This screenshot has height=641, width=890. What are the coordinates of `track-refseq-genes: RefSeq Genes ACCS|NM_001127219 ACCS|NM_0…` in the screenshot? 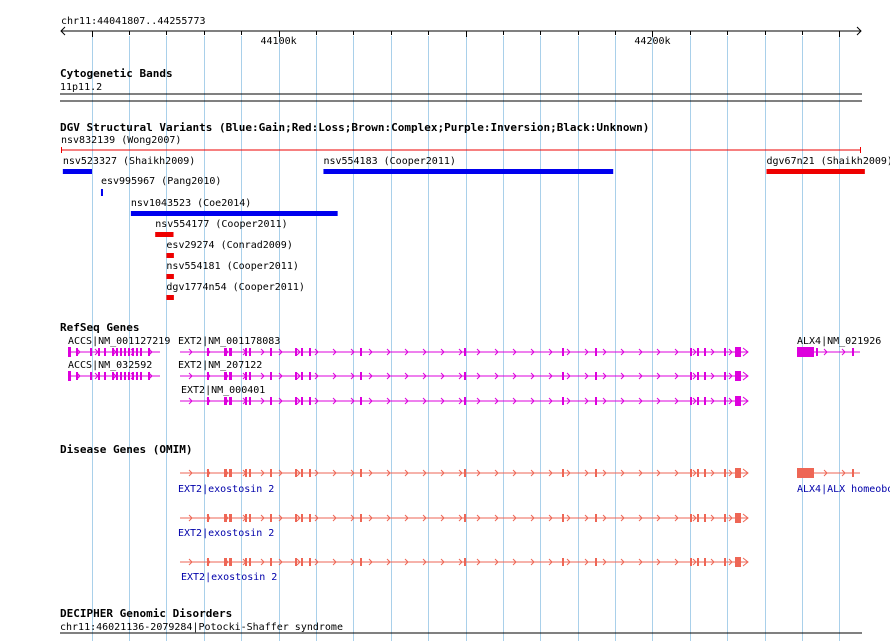 It's located at (470, 363).